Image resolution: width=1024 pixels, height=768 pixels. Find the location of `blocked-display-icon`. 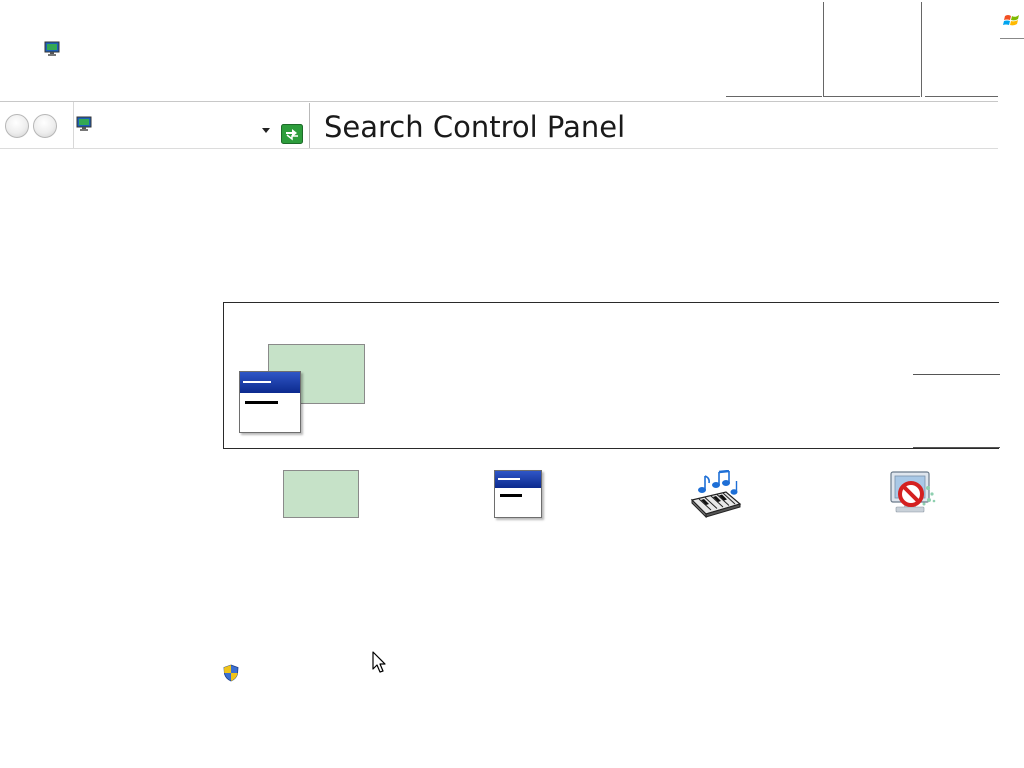

blocked-display-icon is located at coordinates (913, 492).